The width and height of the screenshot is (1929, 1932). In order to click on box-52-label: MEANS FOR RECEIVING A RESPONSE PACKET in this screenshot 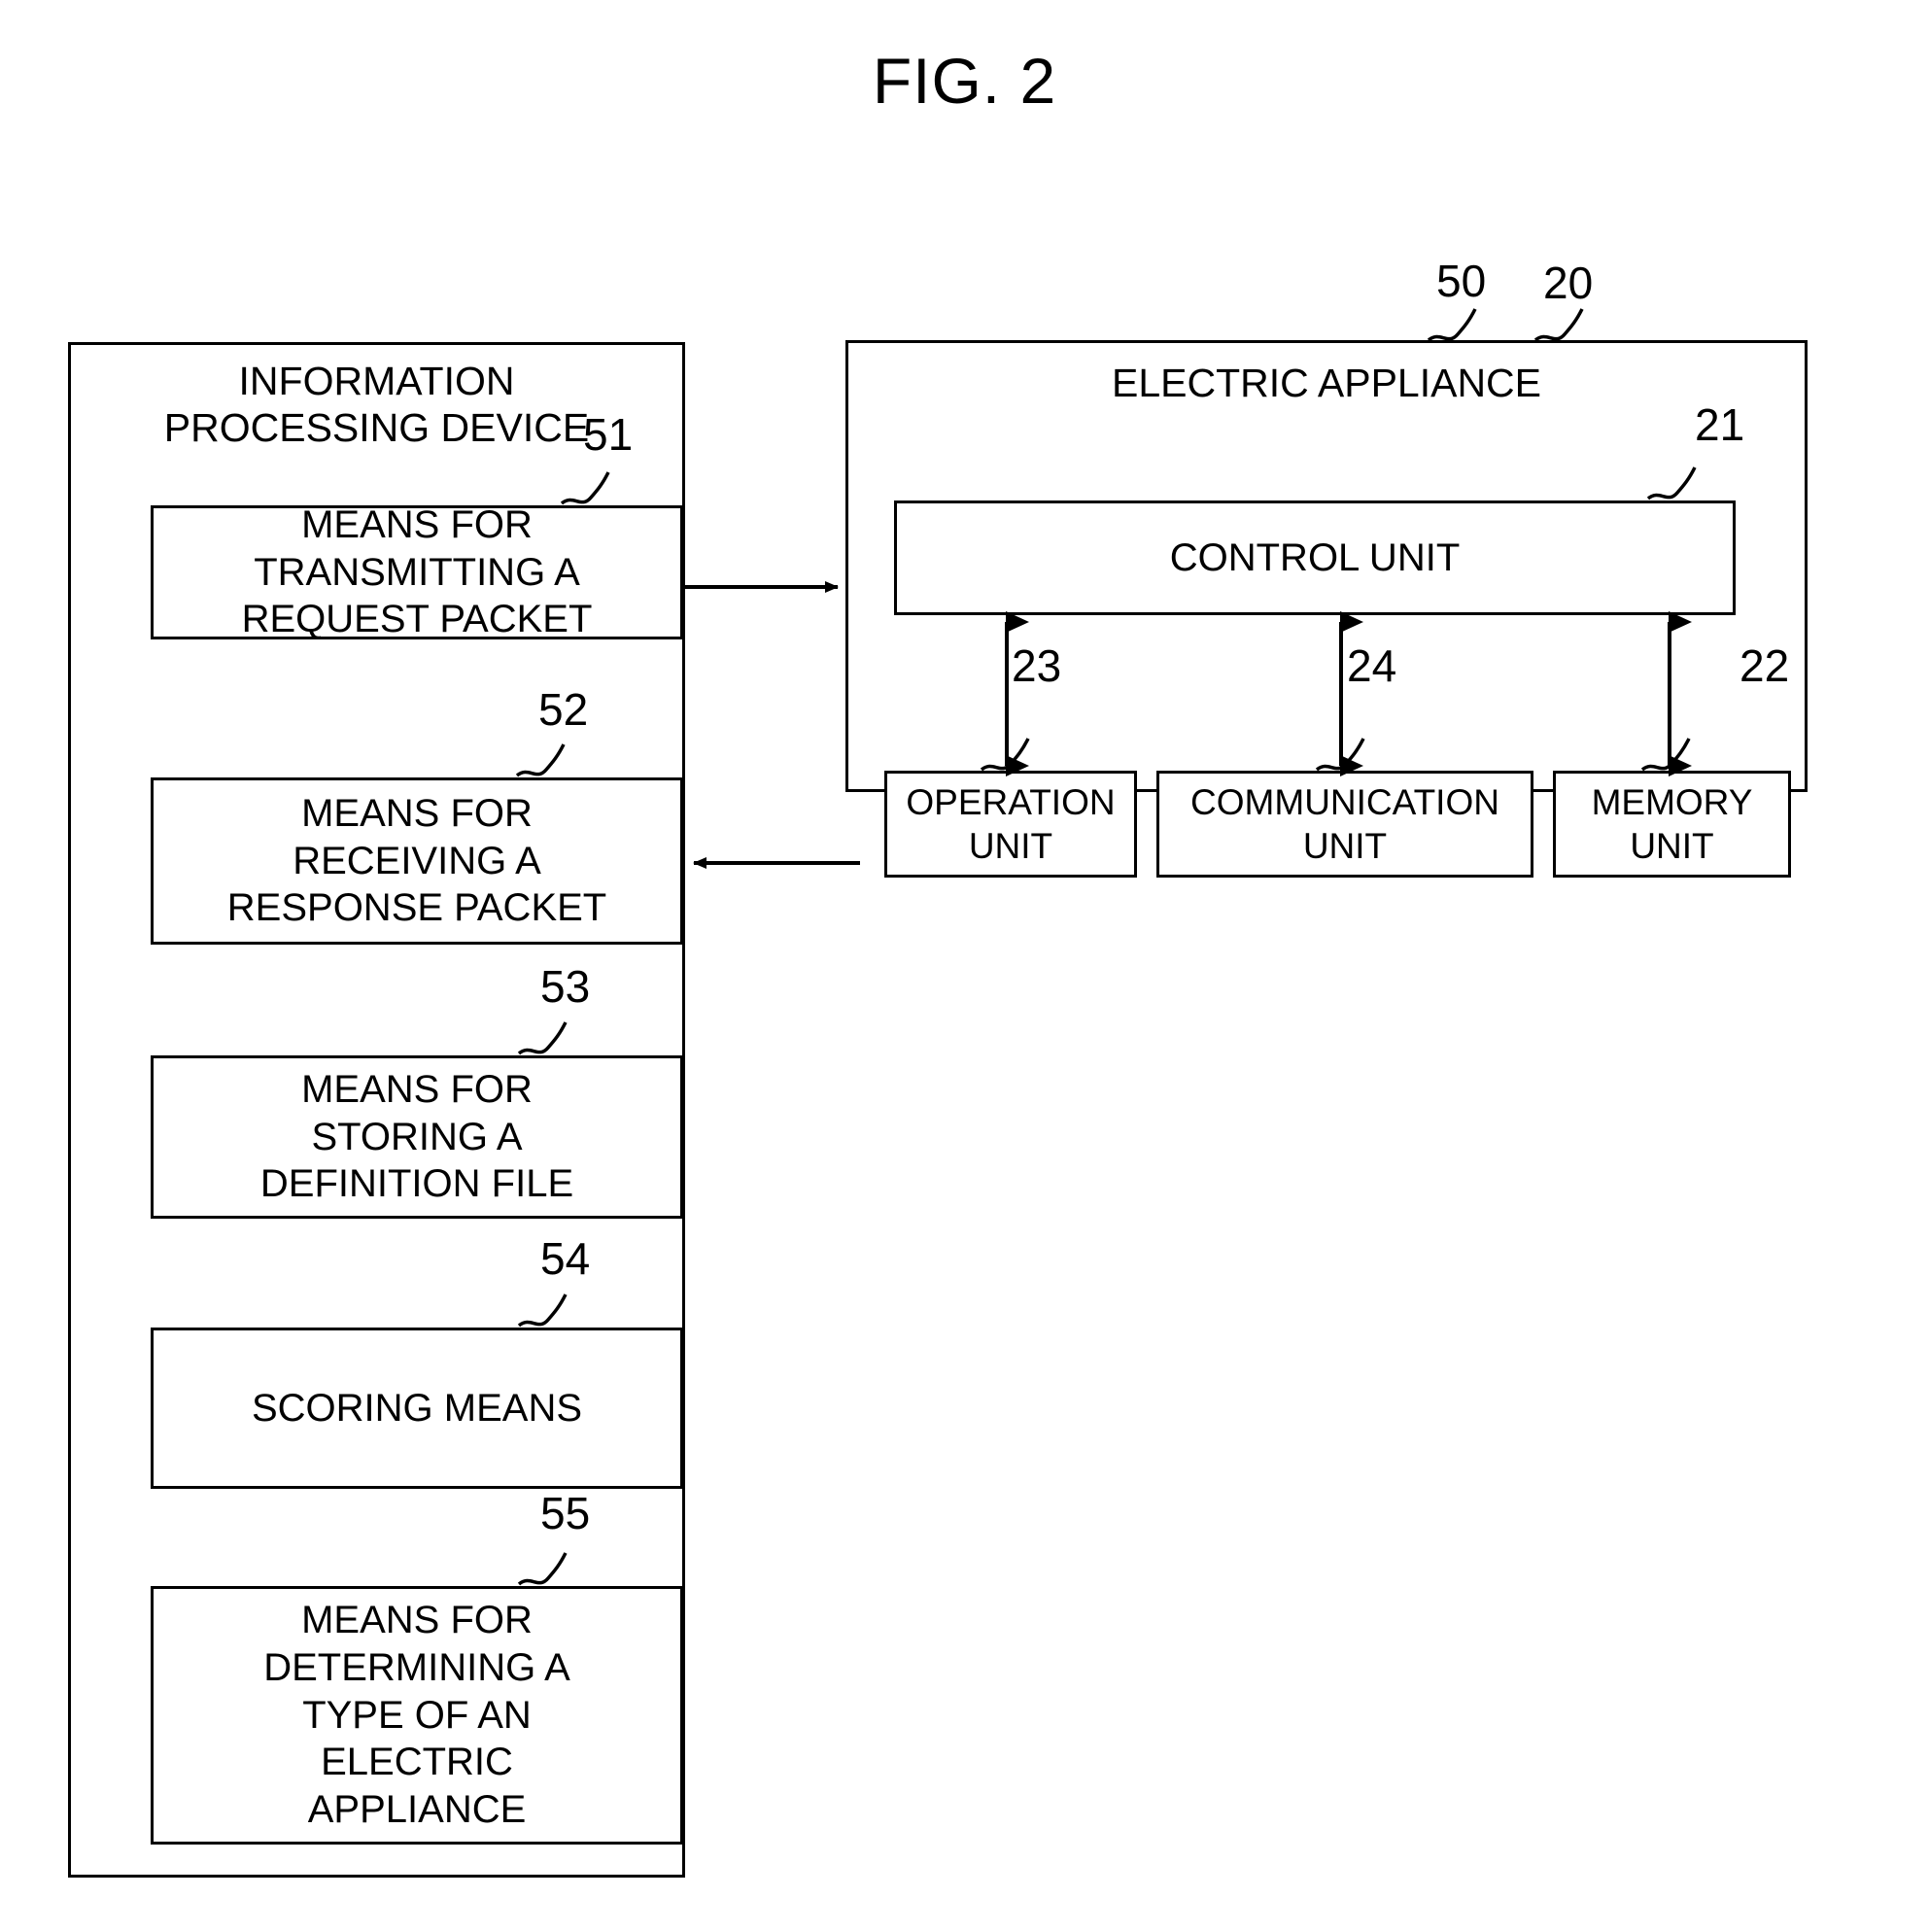, I will do `click(416, 860)`.